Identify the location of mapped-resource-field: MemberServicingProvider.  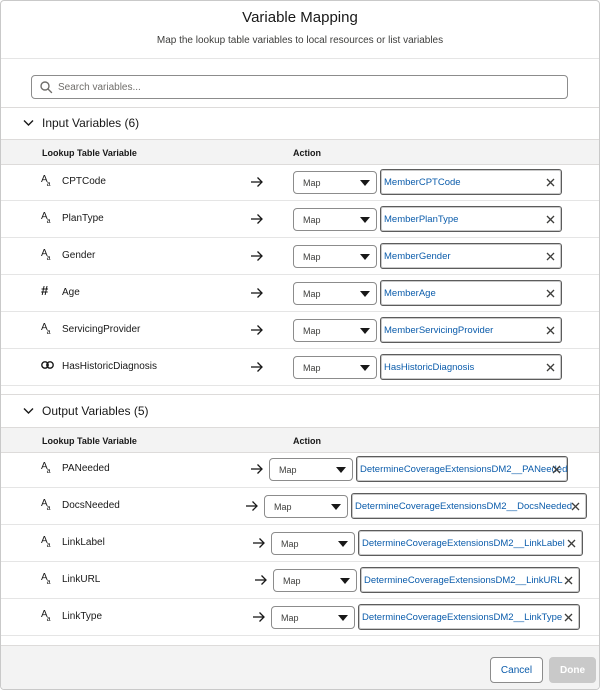
(471, 330).